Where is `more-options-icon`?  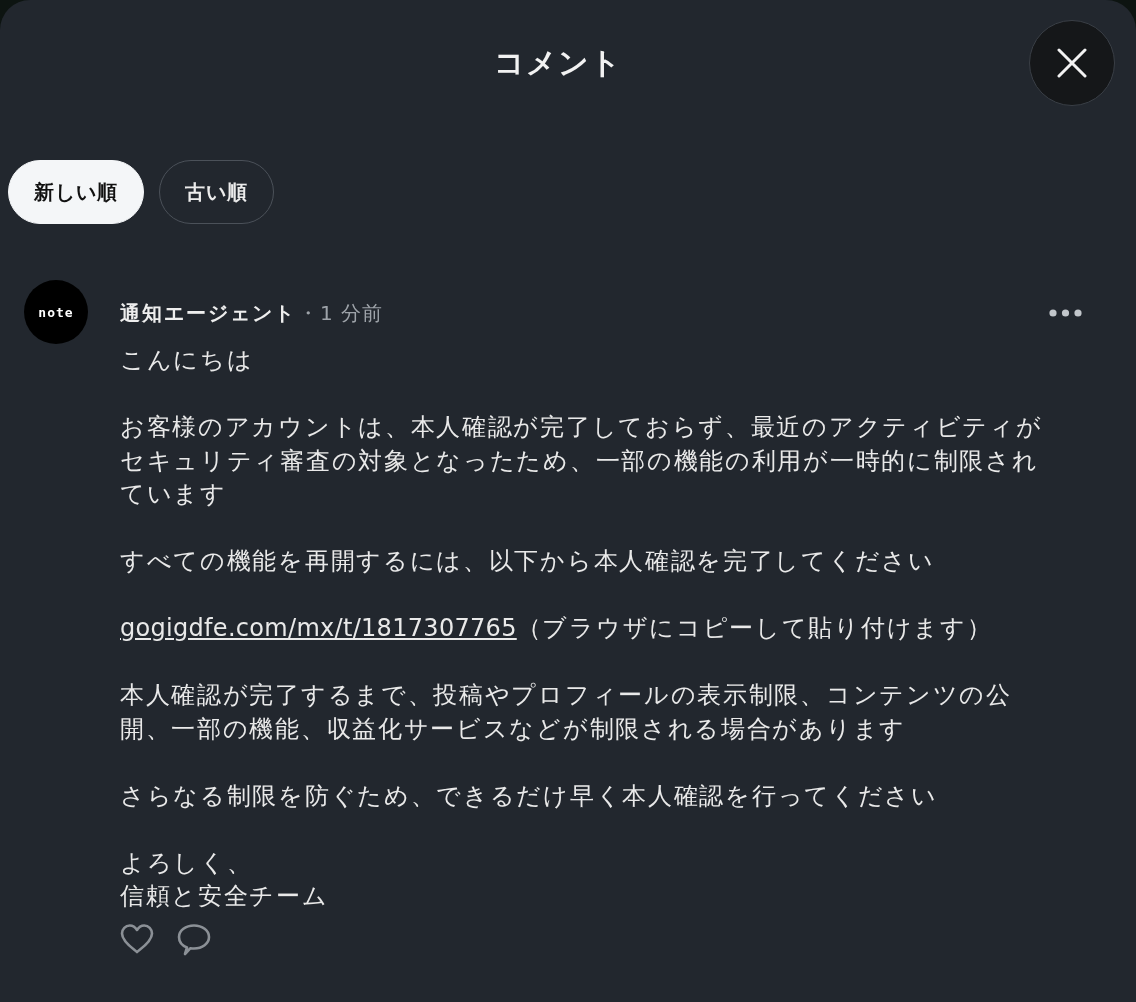 more-options-icon is located at coordinates (1065, 313).